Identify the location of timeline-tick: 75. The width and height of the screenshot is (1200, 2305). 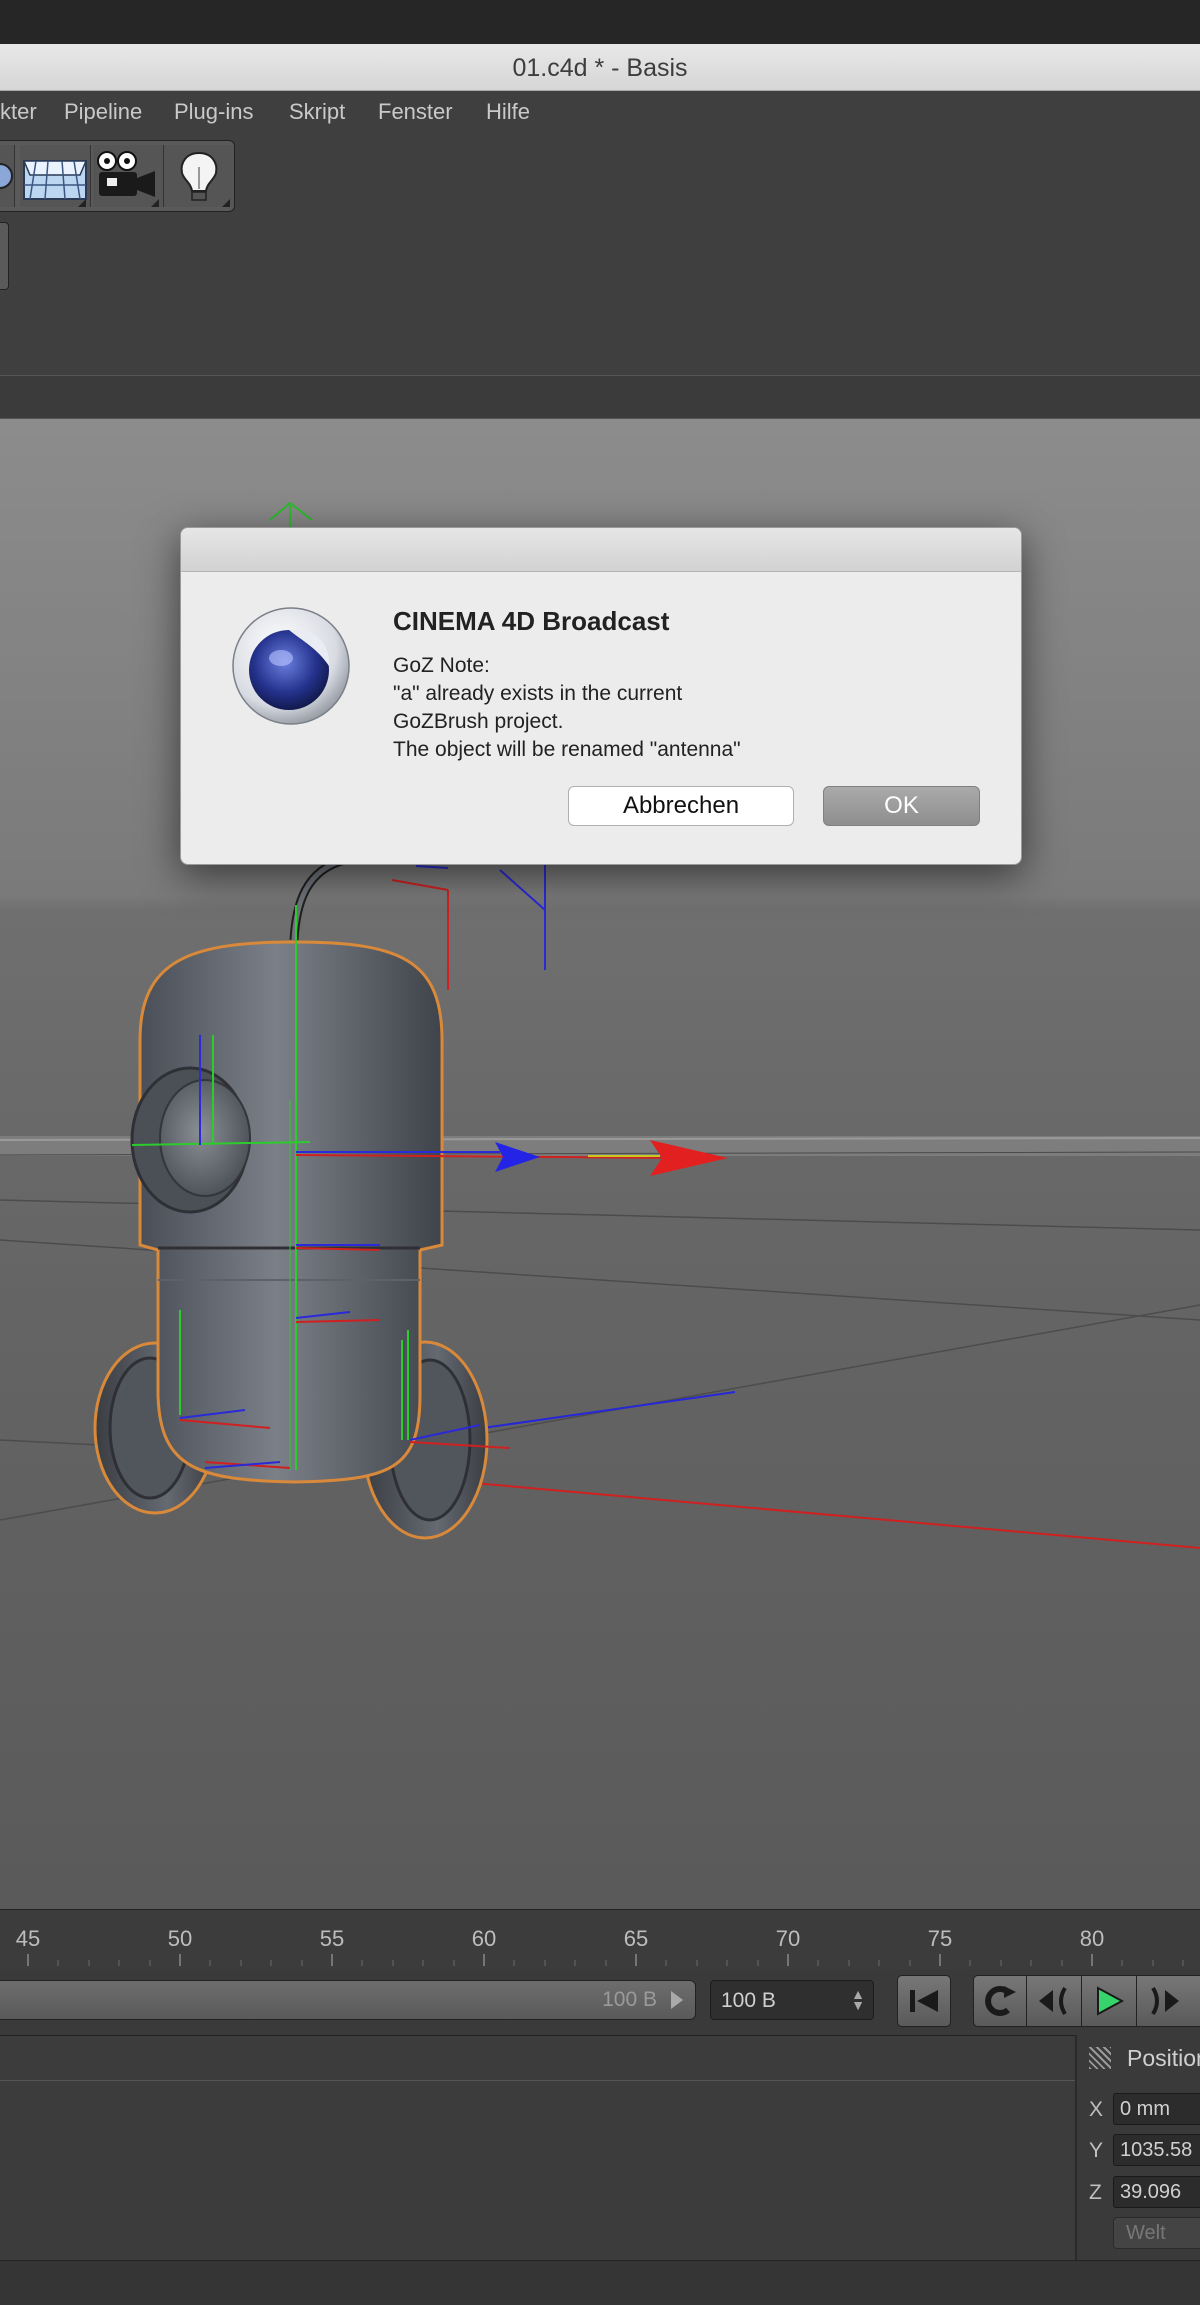
(940, 1938).